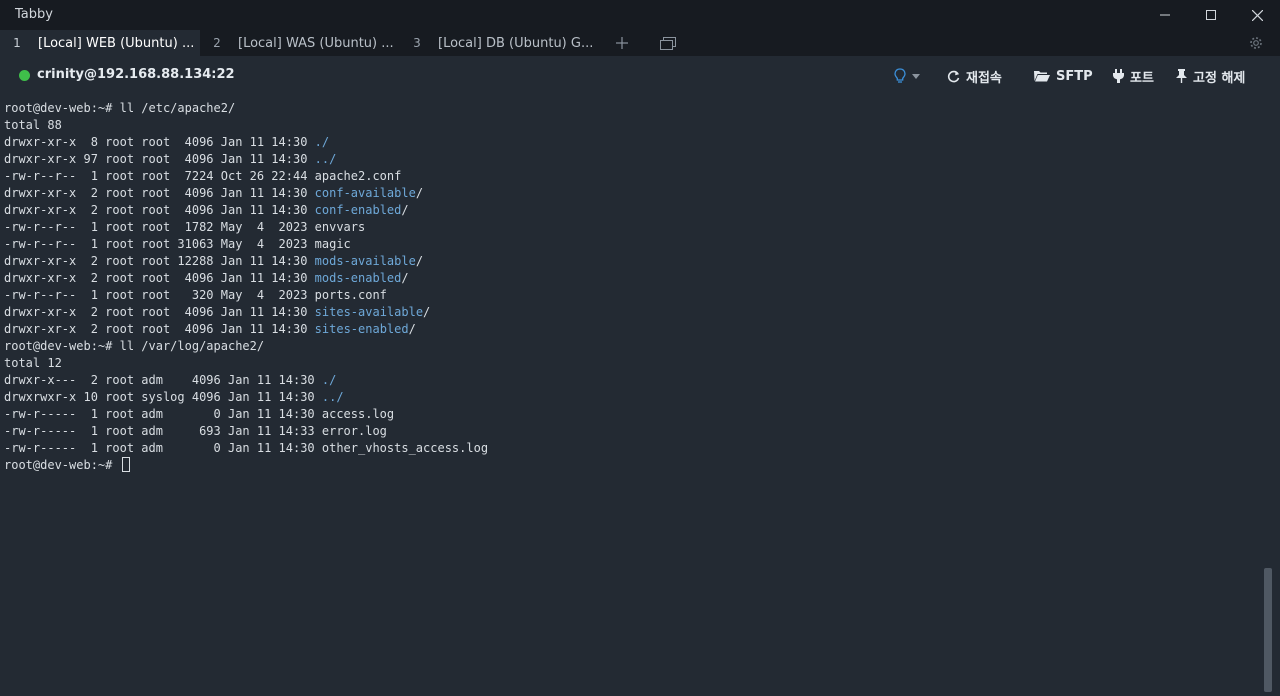  What do you see at coordinates (1142, 78) in the screenshot?
I see `ports-label: 포트` at bounding box center [1142, 78].